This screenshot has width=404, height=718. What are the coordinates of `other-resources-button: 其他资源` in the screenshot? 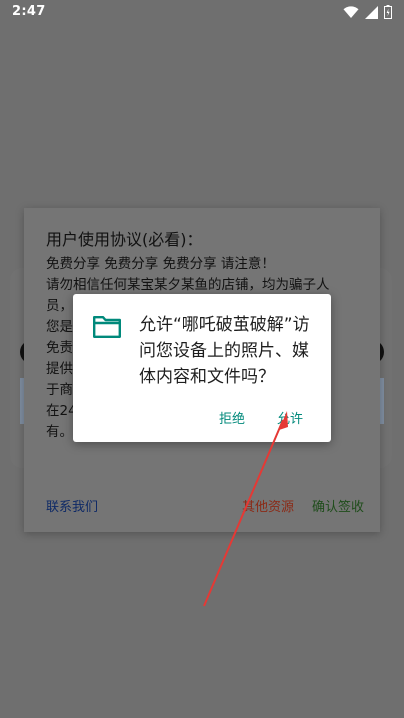 It's located at (268, 505).